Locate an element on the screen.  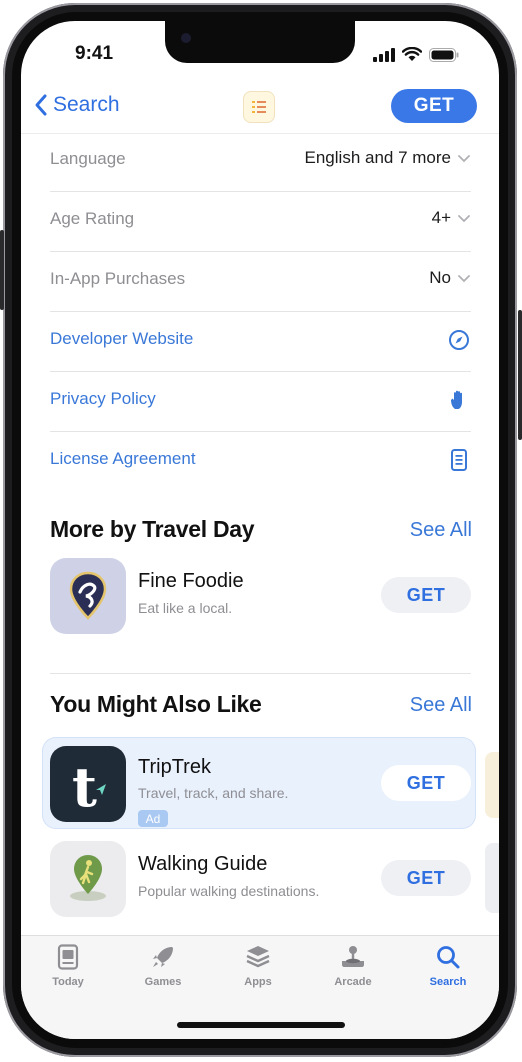
tab-arcade: Arcade is located at coordinates (353, 974).